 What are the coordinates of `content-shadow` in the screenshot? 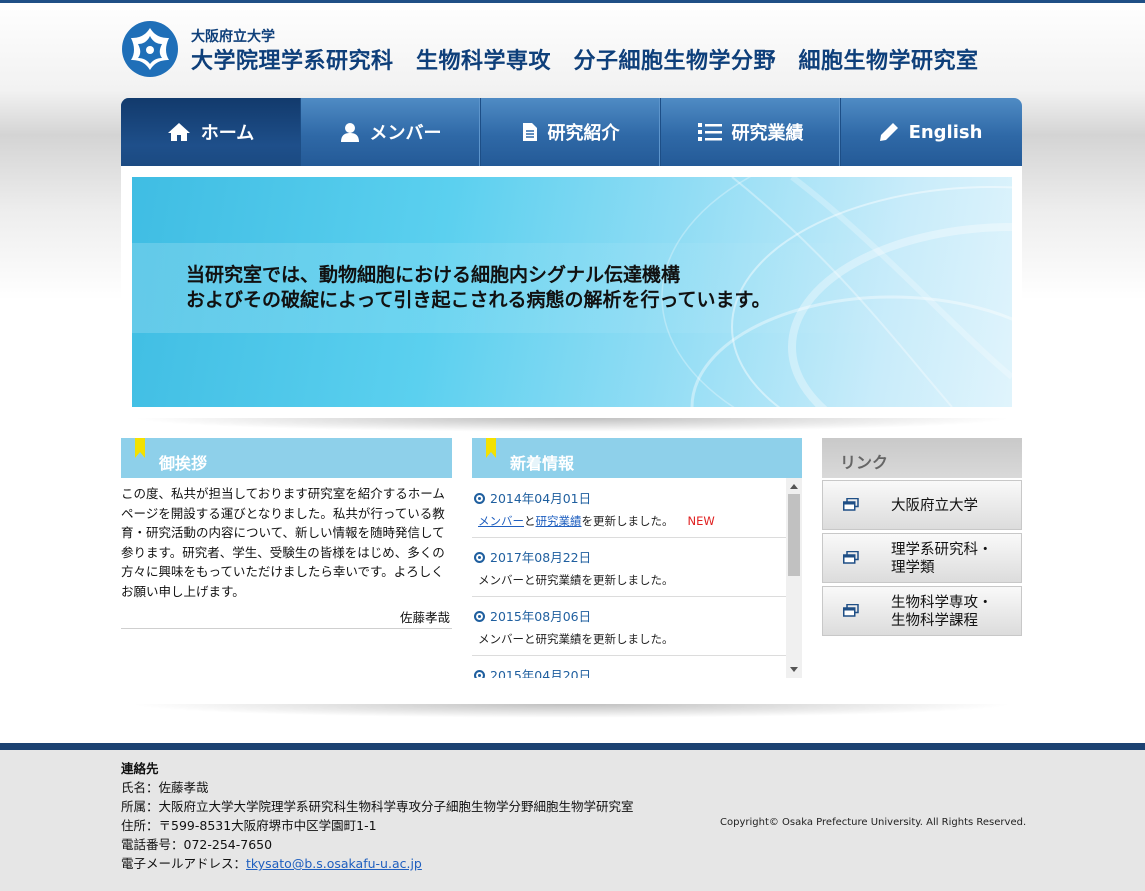 It's located at (572, 711).